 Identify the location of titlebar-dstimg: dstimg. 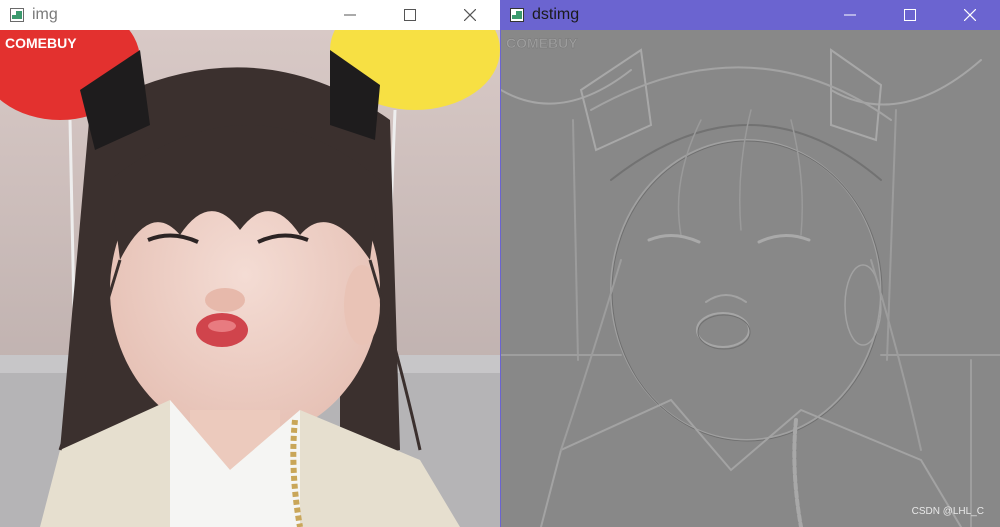
(750, 15).